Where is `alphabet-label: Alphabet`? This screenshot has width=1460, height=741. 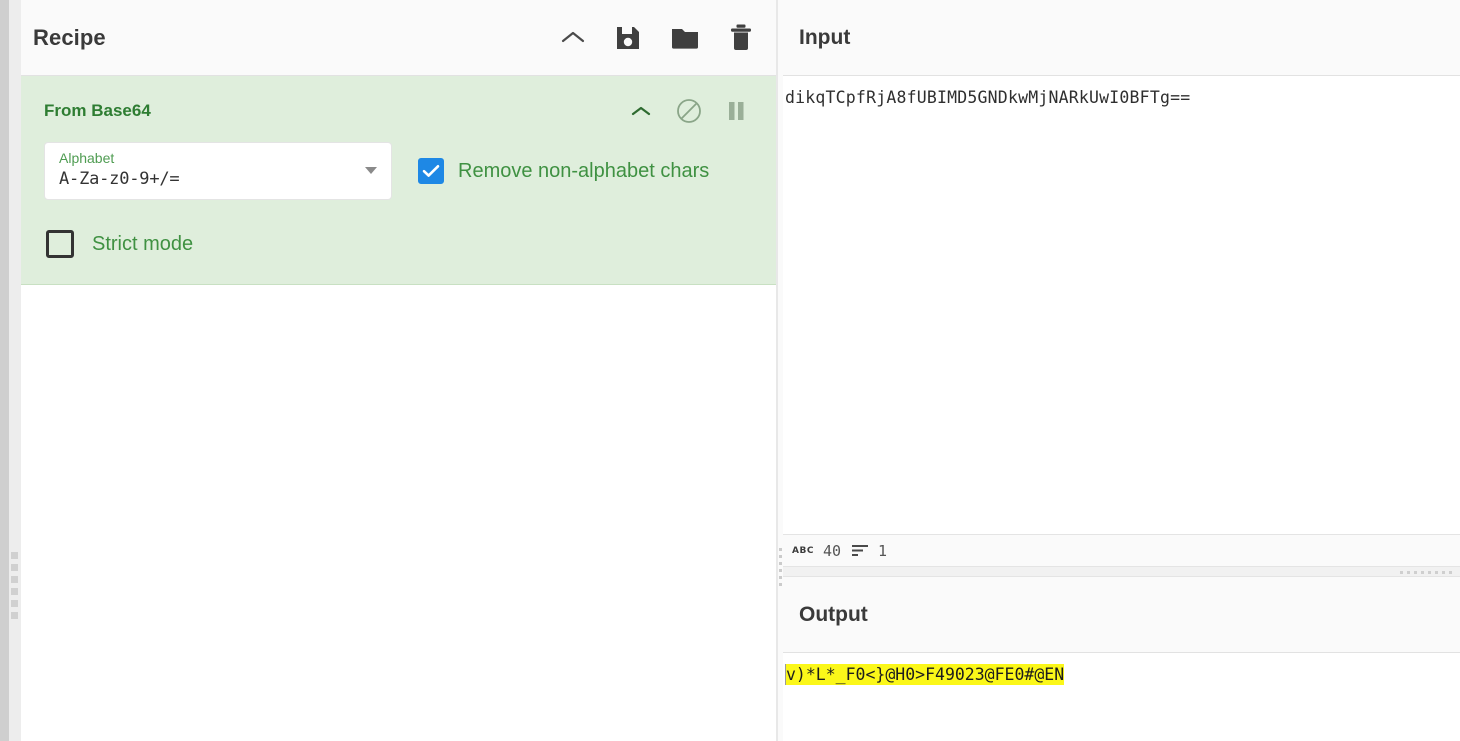 alphabet-label: Alphabet is located at coordinates (87, 158).